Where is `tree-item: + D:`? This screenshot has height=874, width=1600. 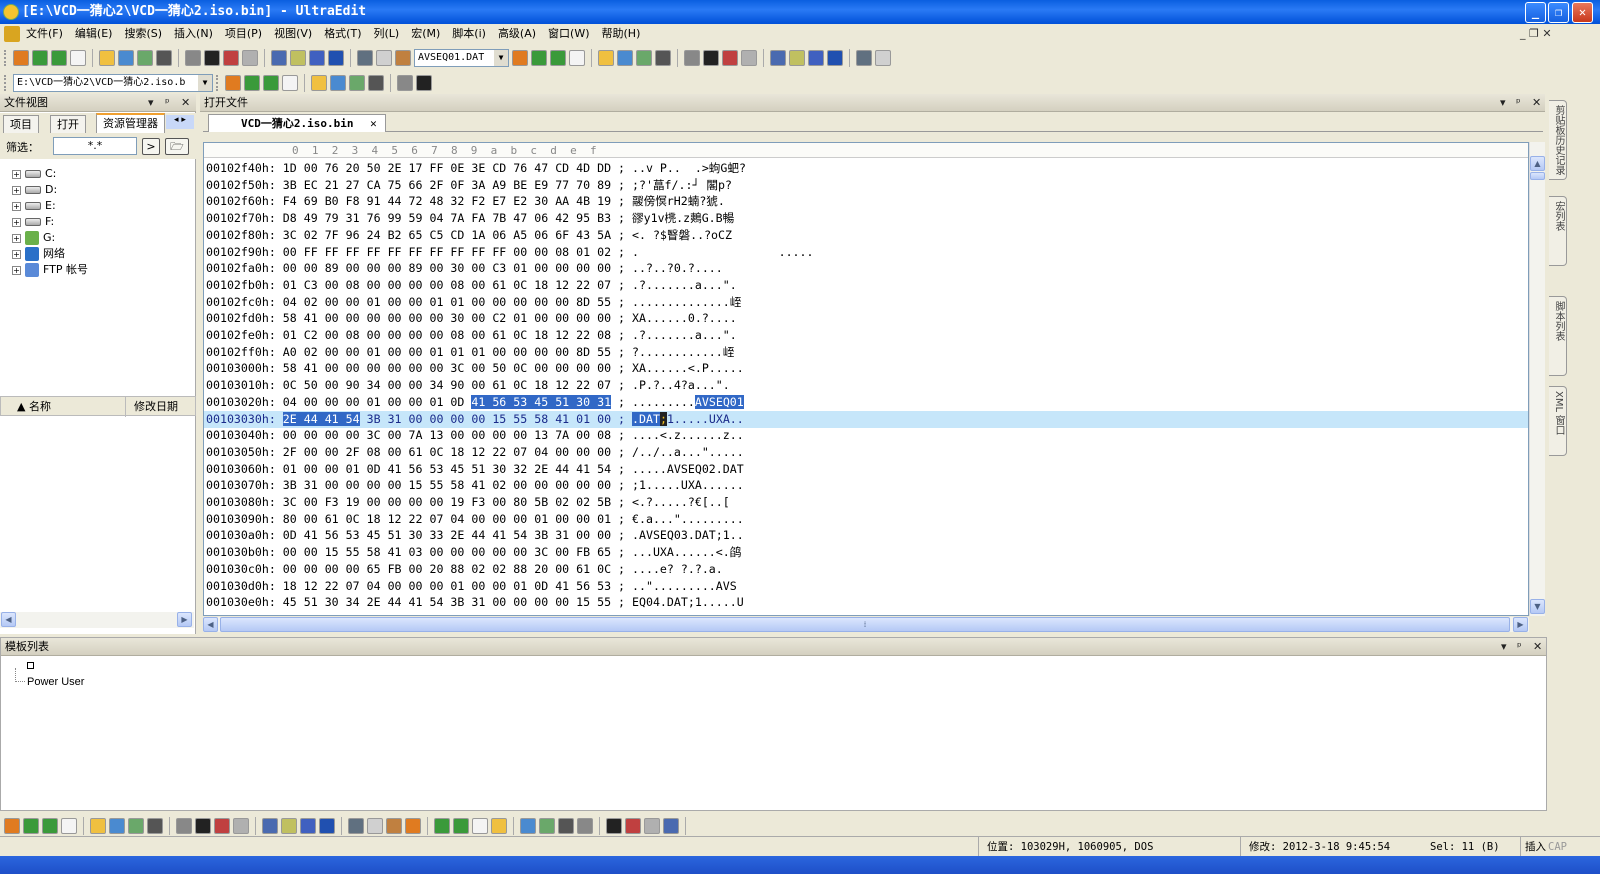 tree-item: + D: is located at coordinates (34, 190).